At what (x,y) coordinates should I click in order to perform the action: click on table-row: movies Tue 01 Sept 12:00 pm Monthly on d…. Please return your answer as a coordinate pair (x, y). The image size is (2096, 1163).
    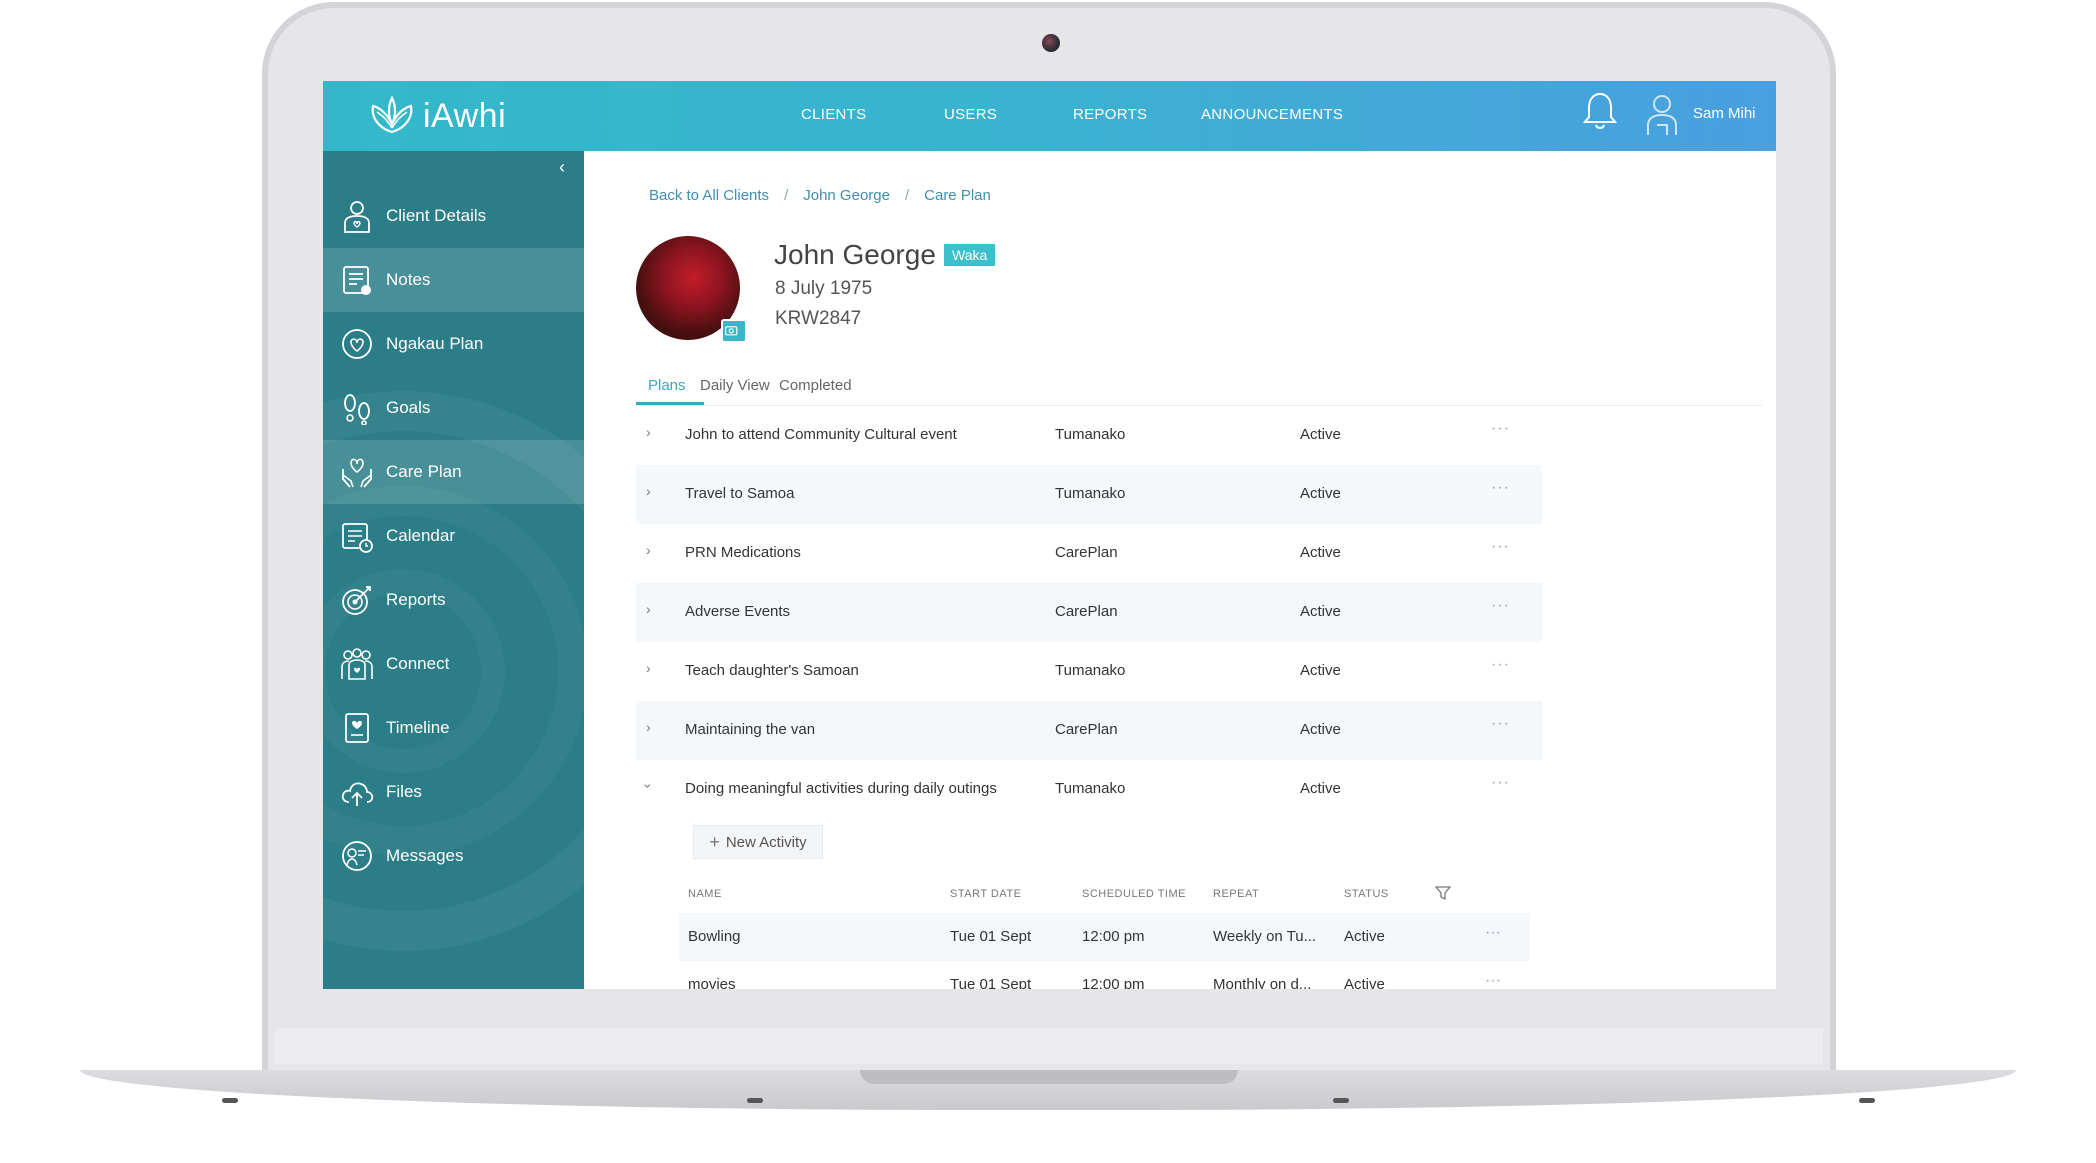
    Looking at the image, I should click on (1104, 975).